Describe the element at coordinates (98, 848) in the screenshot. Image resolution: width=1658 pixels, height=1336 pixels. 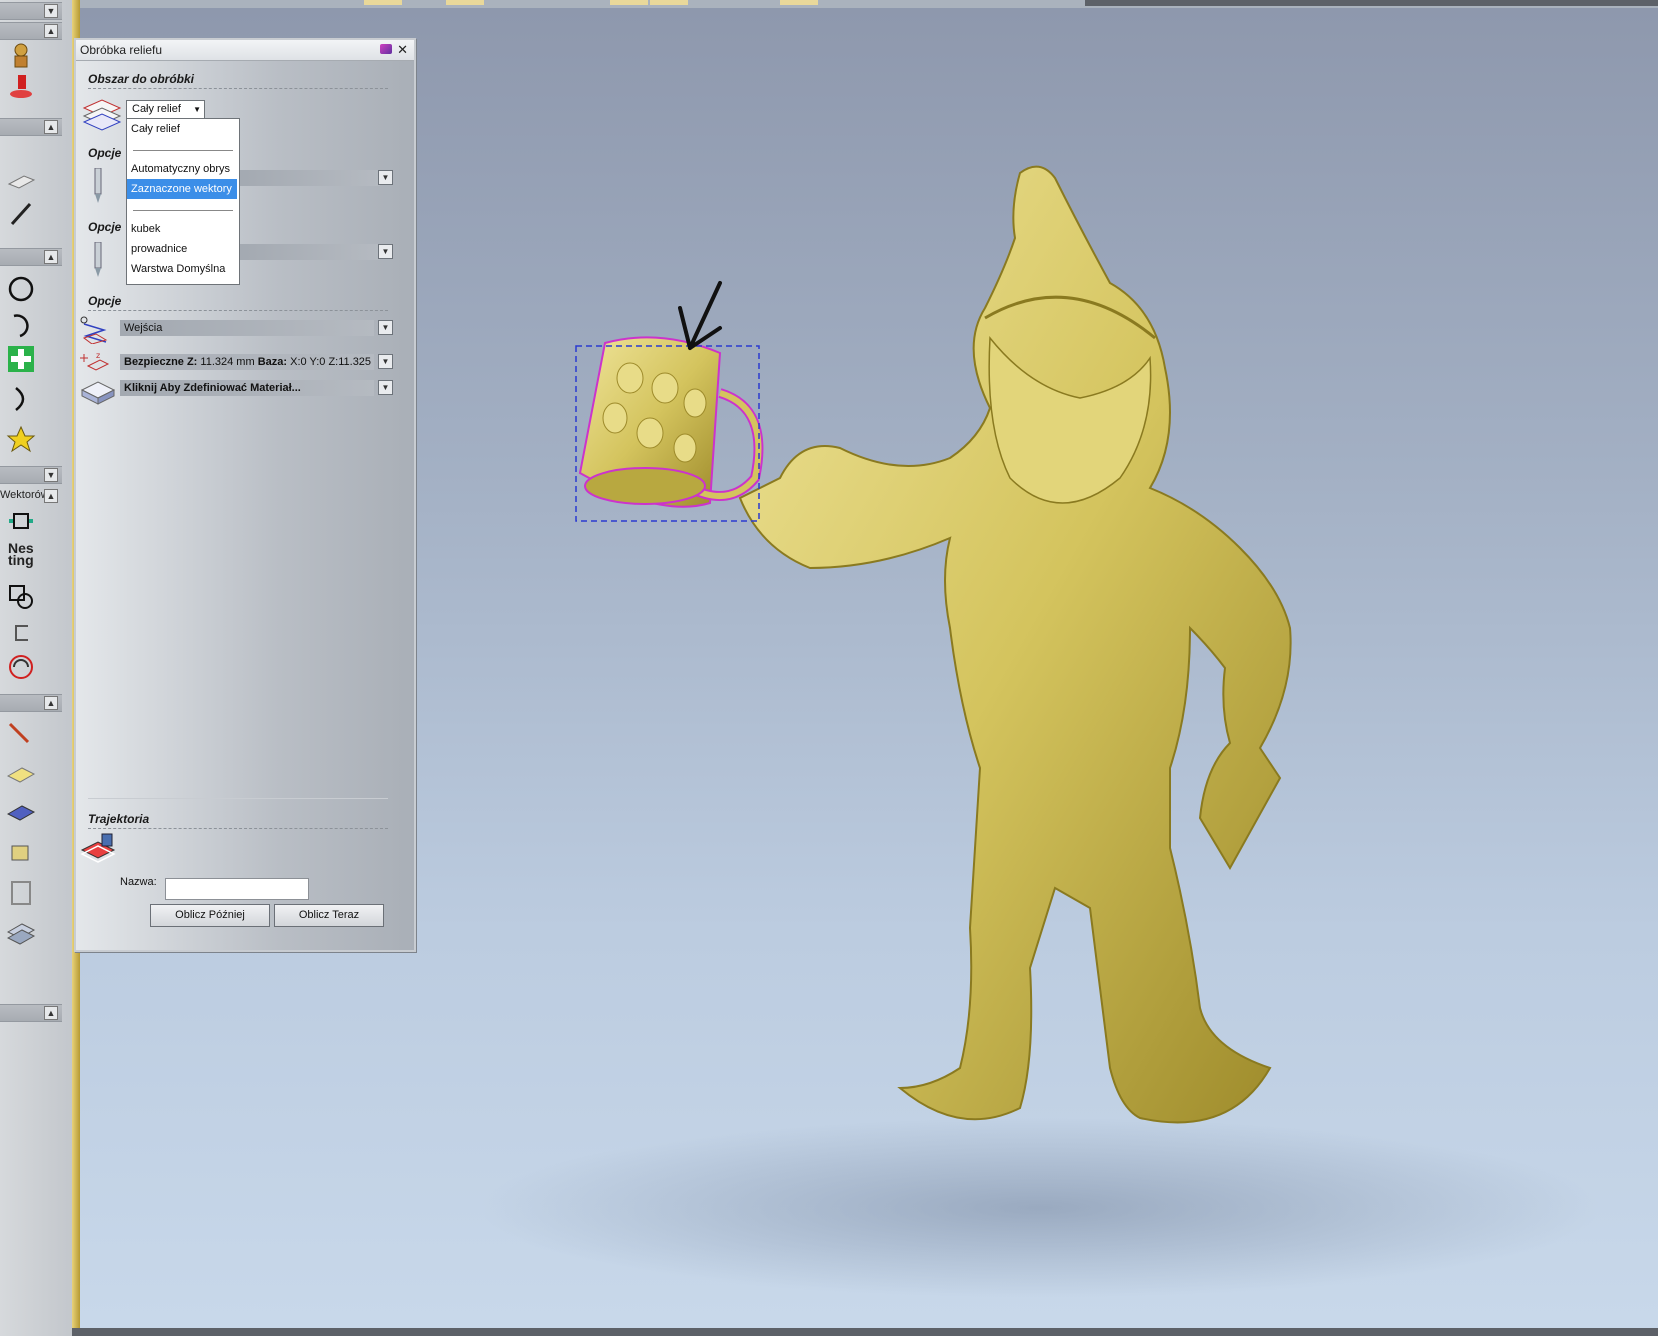
I see `toolpath-icon` at that location.